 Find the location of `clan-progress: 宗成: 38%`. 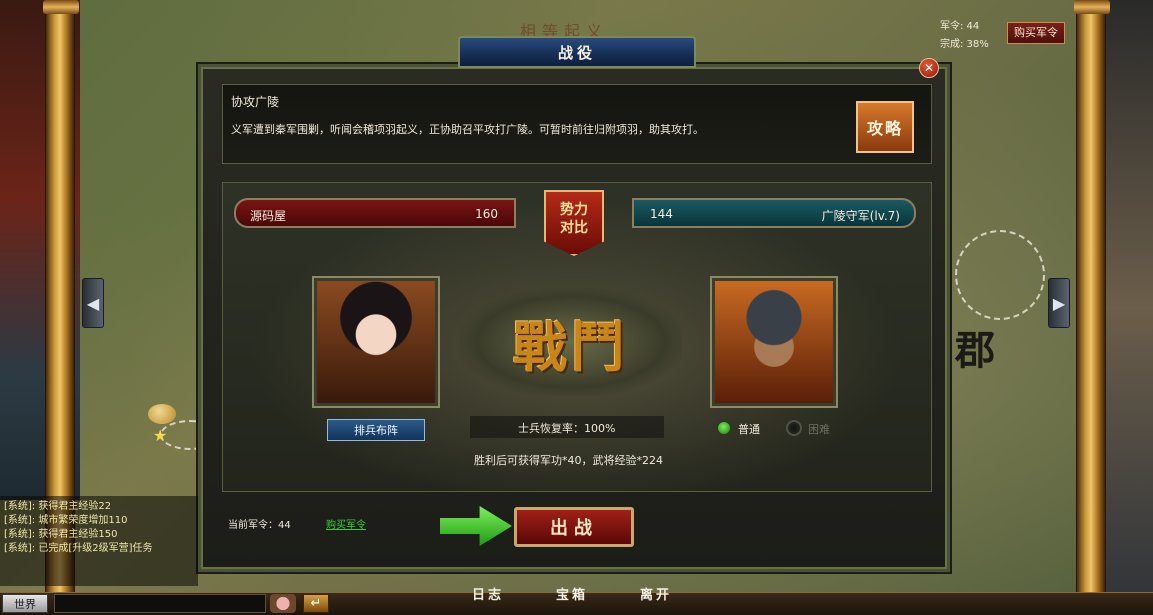

clan-progress: 宗成: 38% is located at coordinates (964, 44).